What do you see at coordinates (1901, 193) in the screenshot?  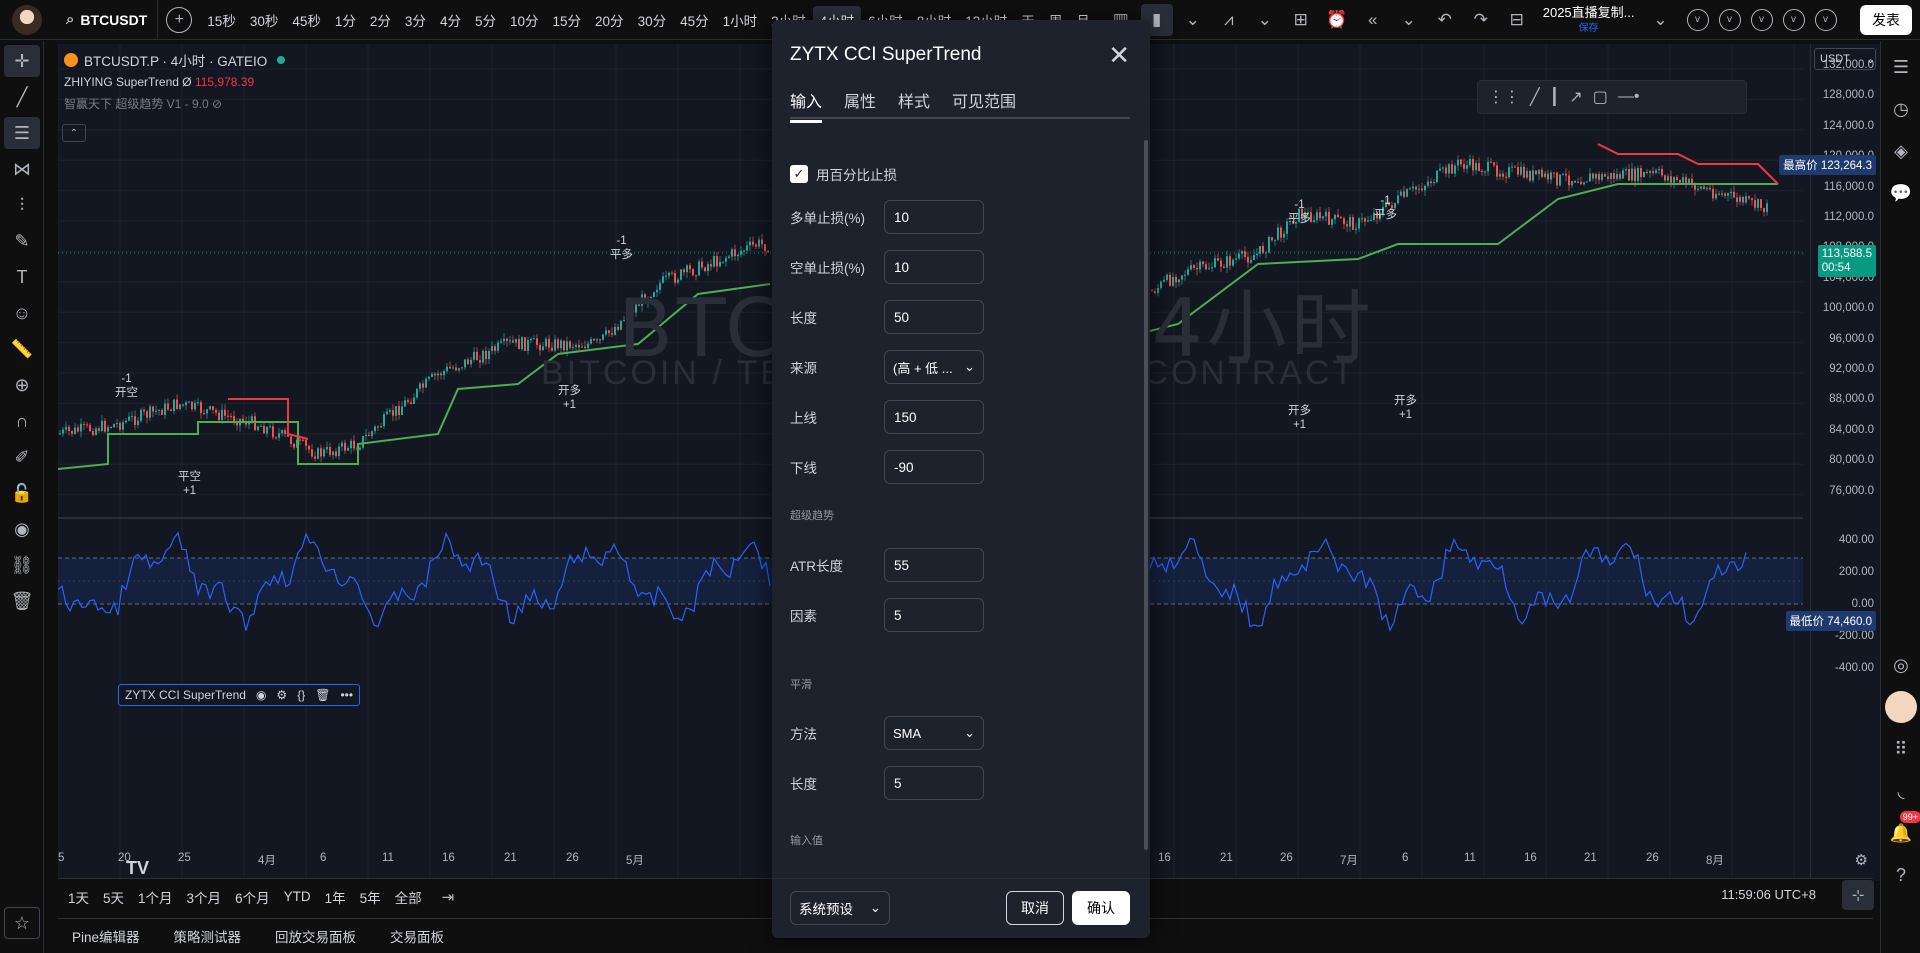 I see `chat-icon: 💬` at bounding box center [1901, 193].